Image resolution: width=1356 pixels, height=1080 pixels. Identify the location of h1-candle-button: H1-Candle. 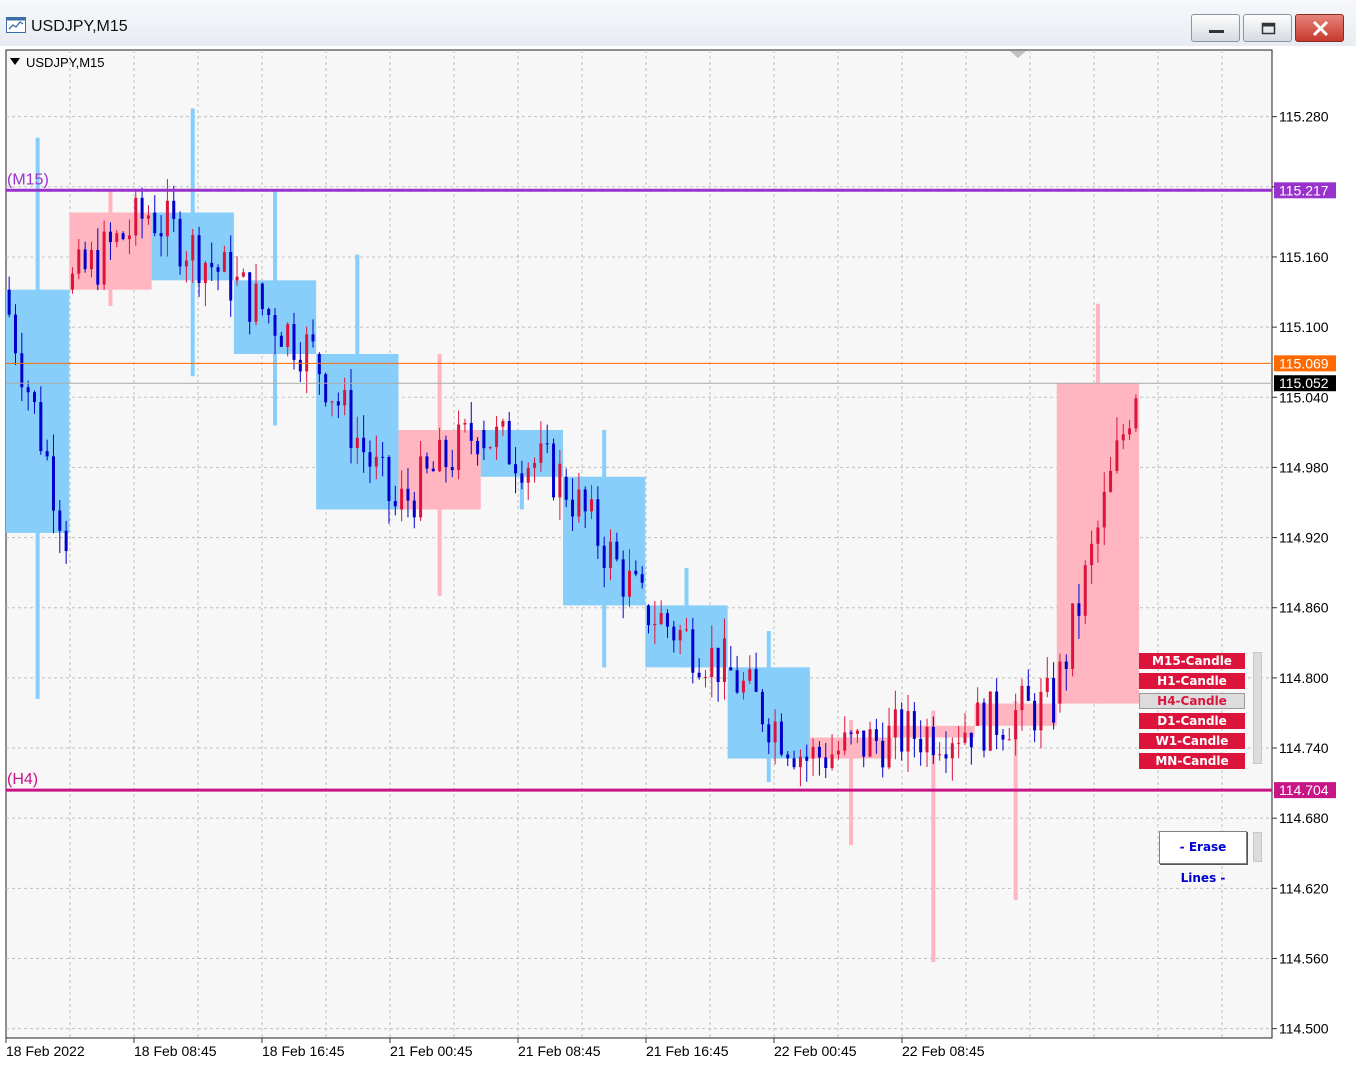
(1192, 681).